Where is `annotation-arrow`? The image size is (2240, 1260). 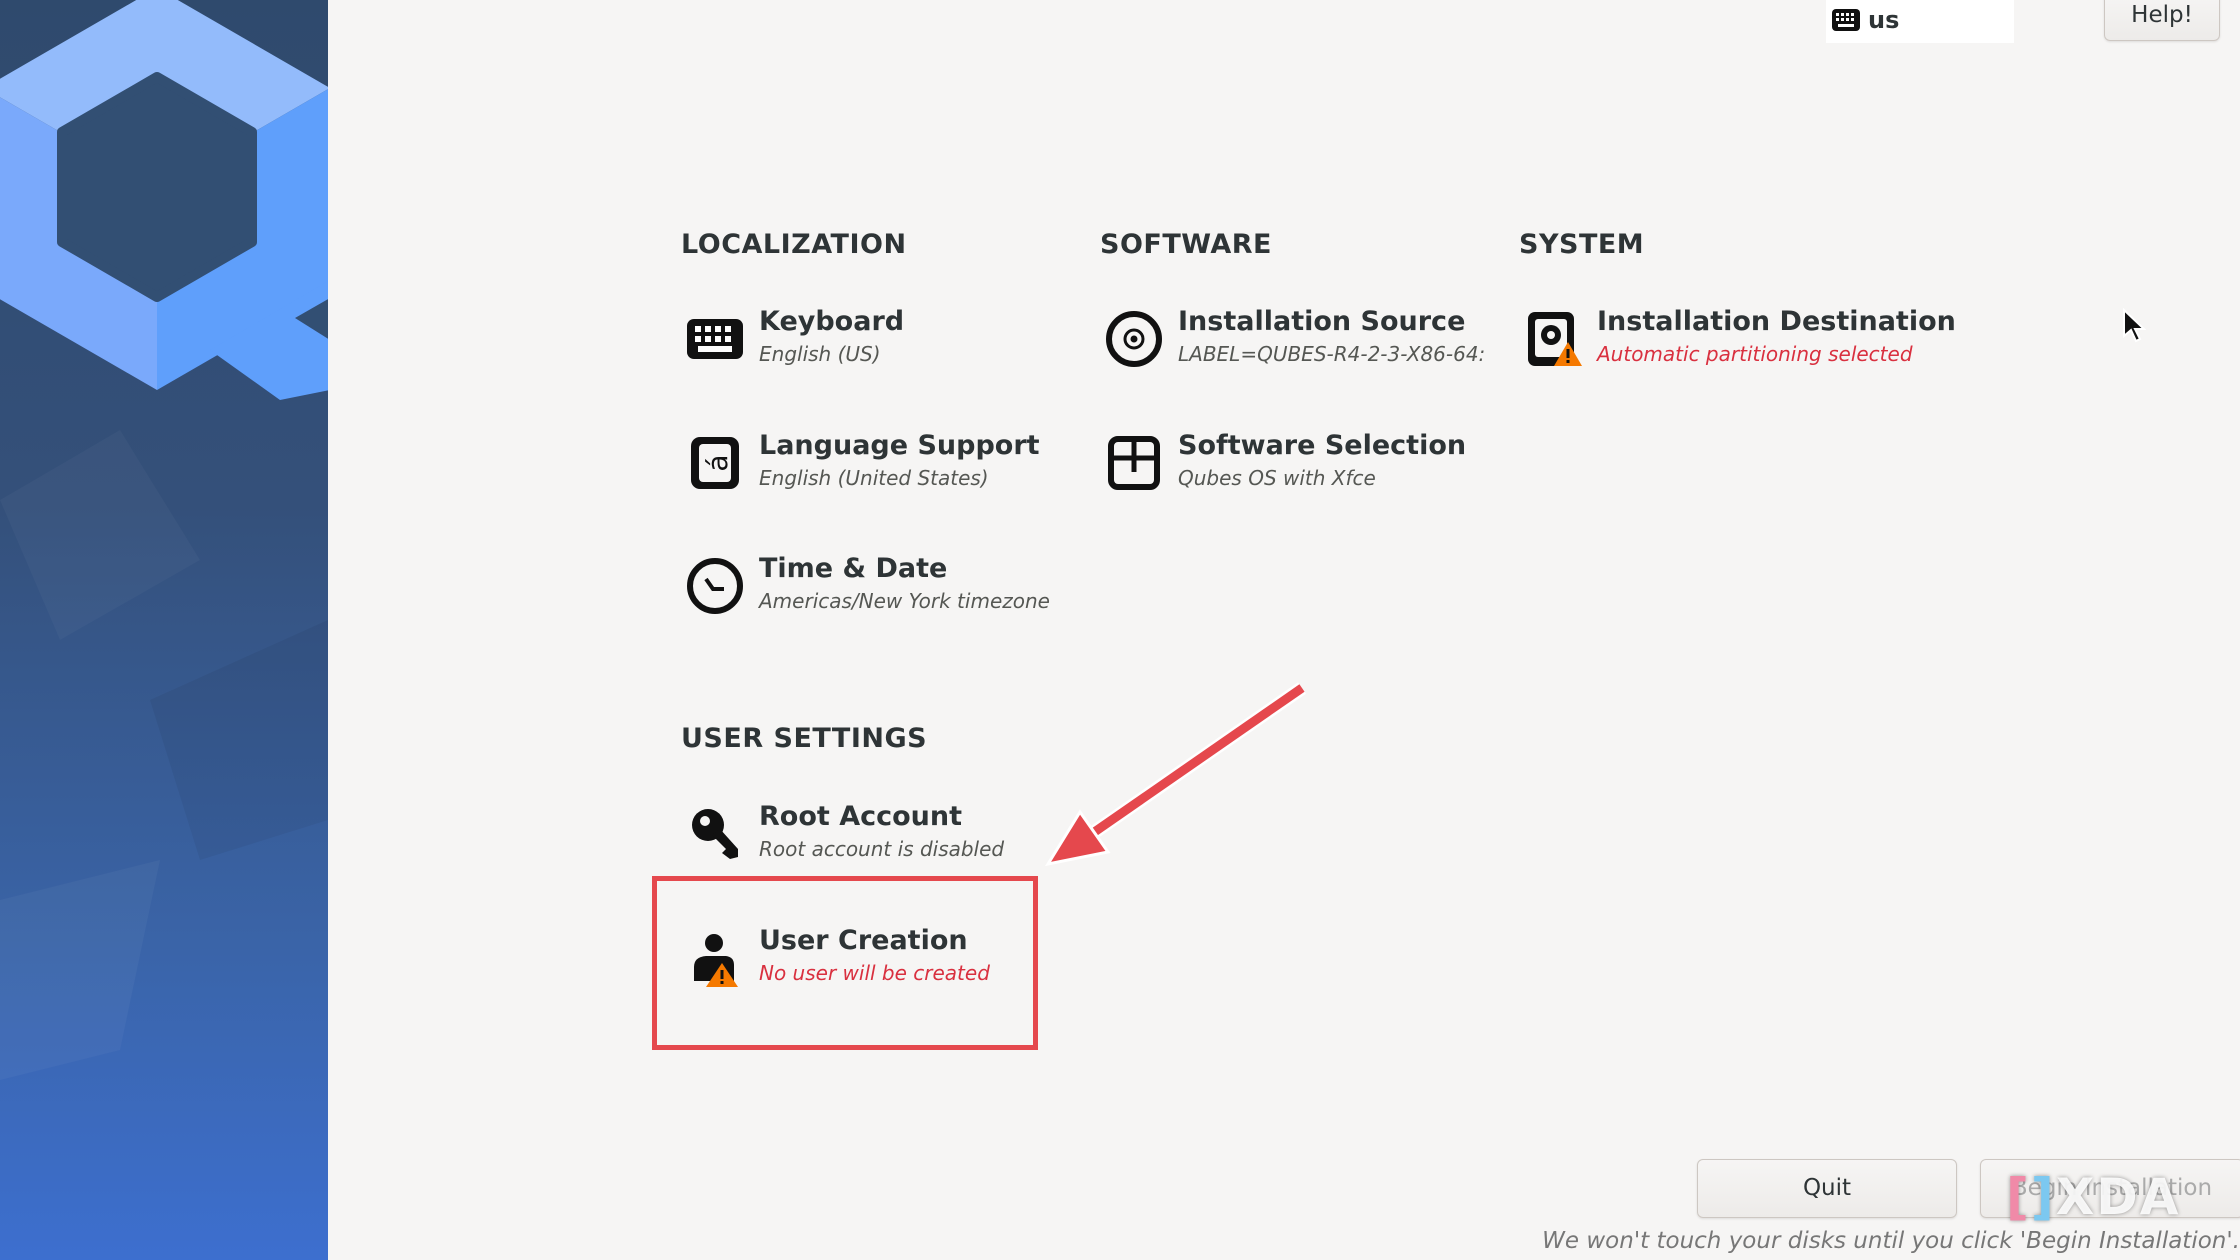 annotation-arrow is located at coordinates (1175, 774).